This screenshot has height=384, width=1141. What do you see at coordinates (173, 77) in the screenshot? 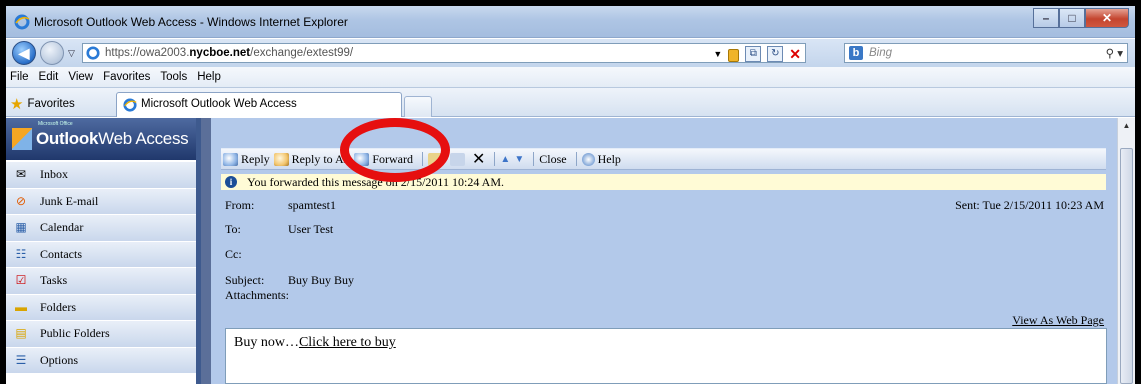
I see `menu-tools: Tools` at bounding box center [173, 77].